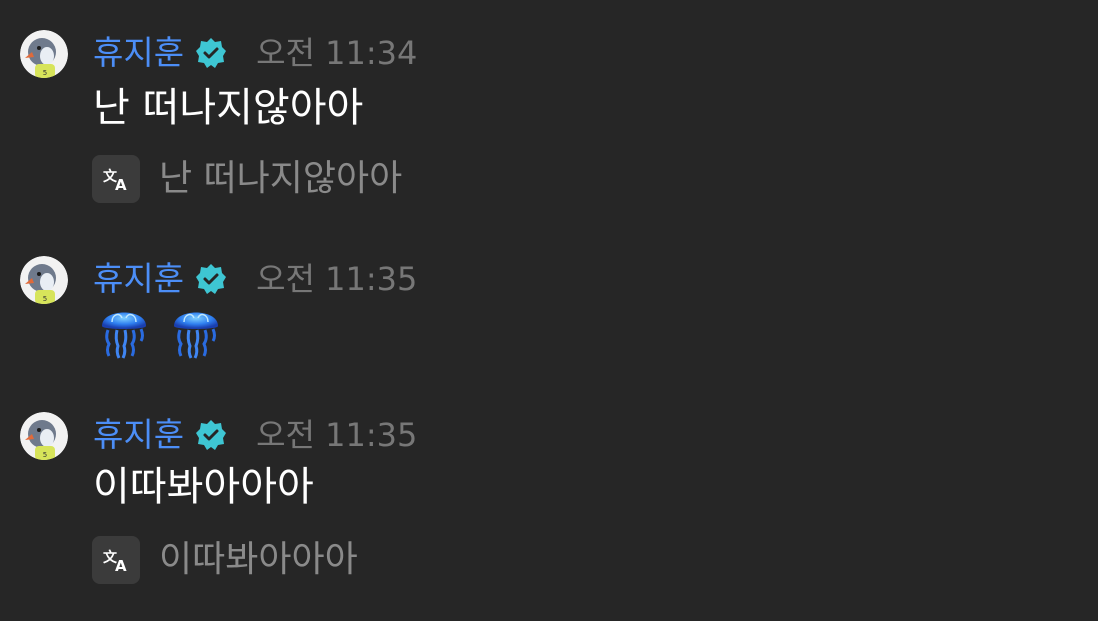 The width and height of the screenshot is (1098, 621). Describe the element at coordinates (160, 330) in the screenshot. I see `emoji-row` at that location.